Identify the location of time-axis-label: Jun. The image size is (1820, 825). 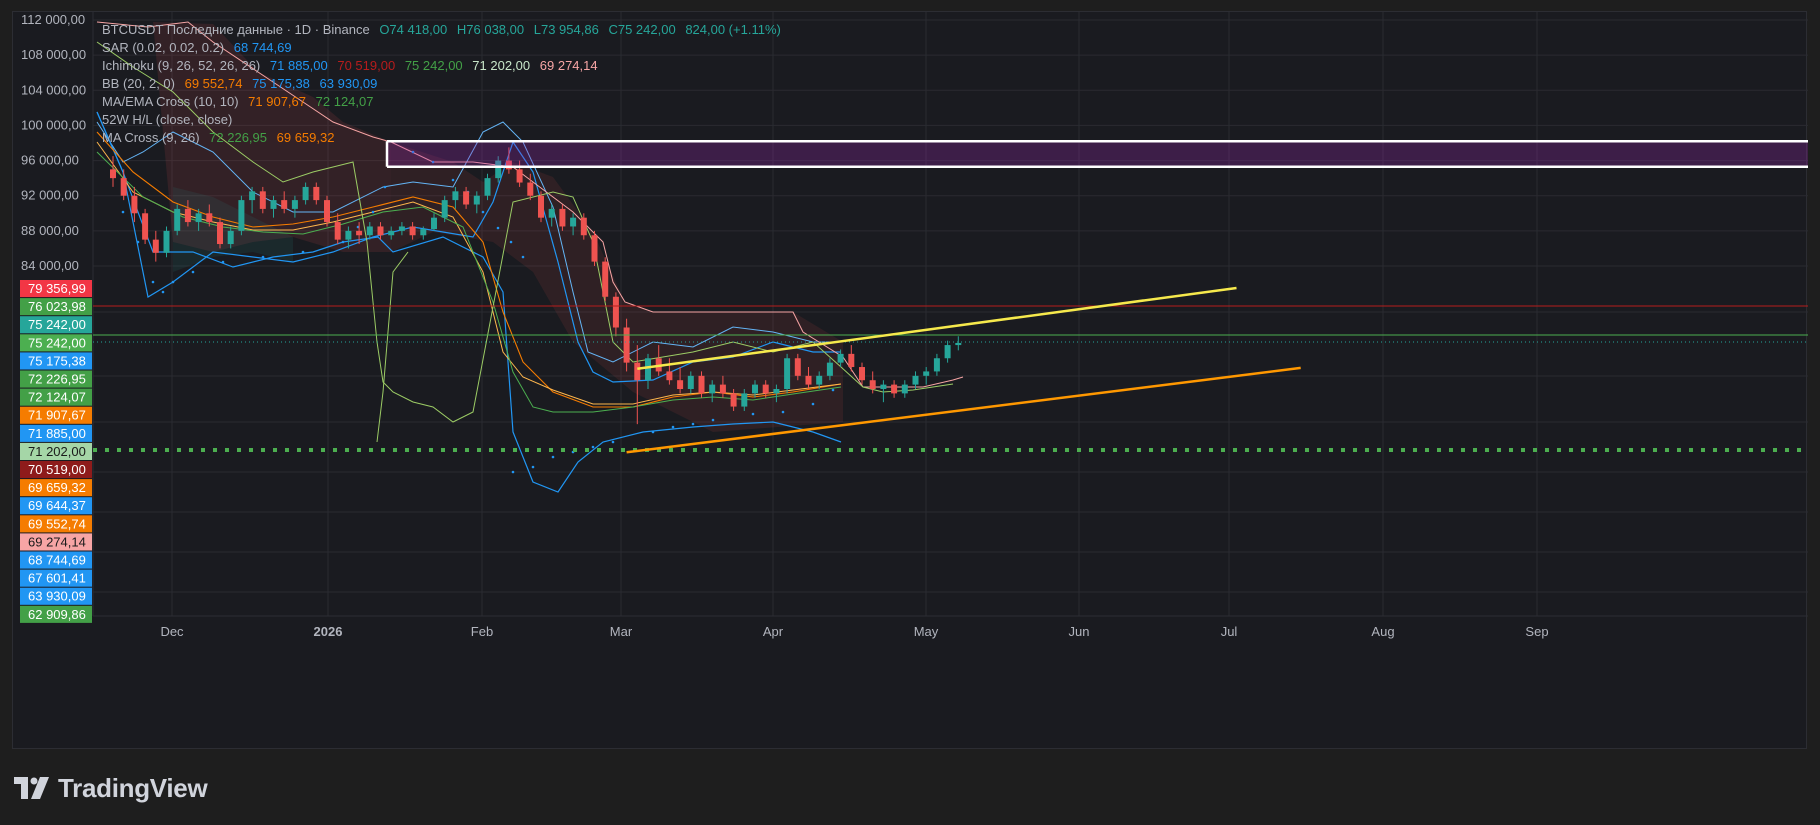
(1079, 631).